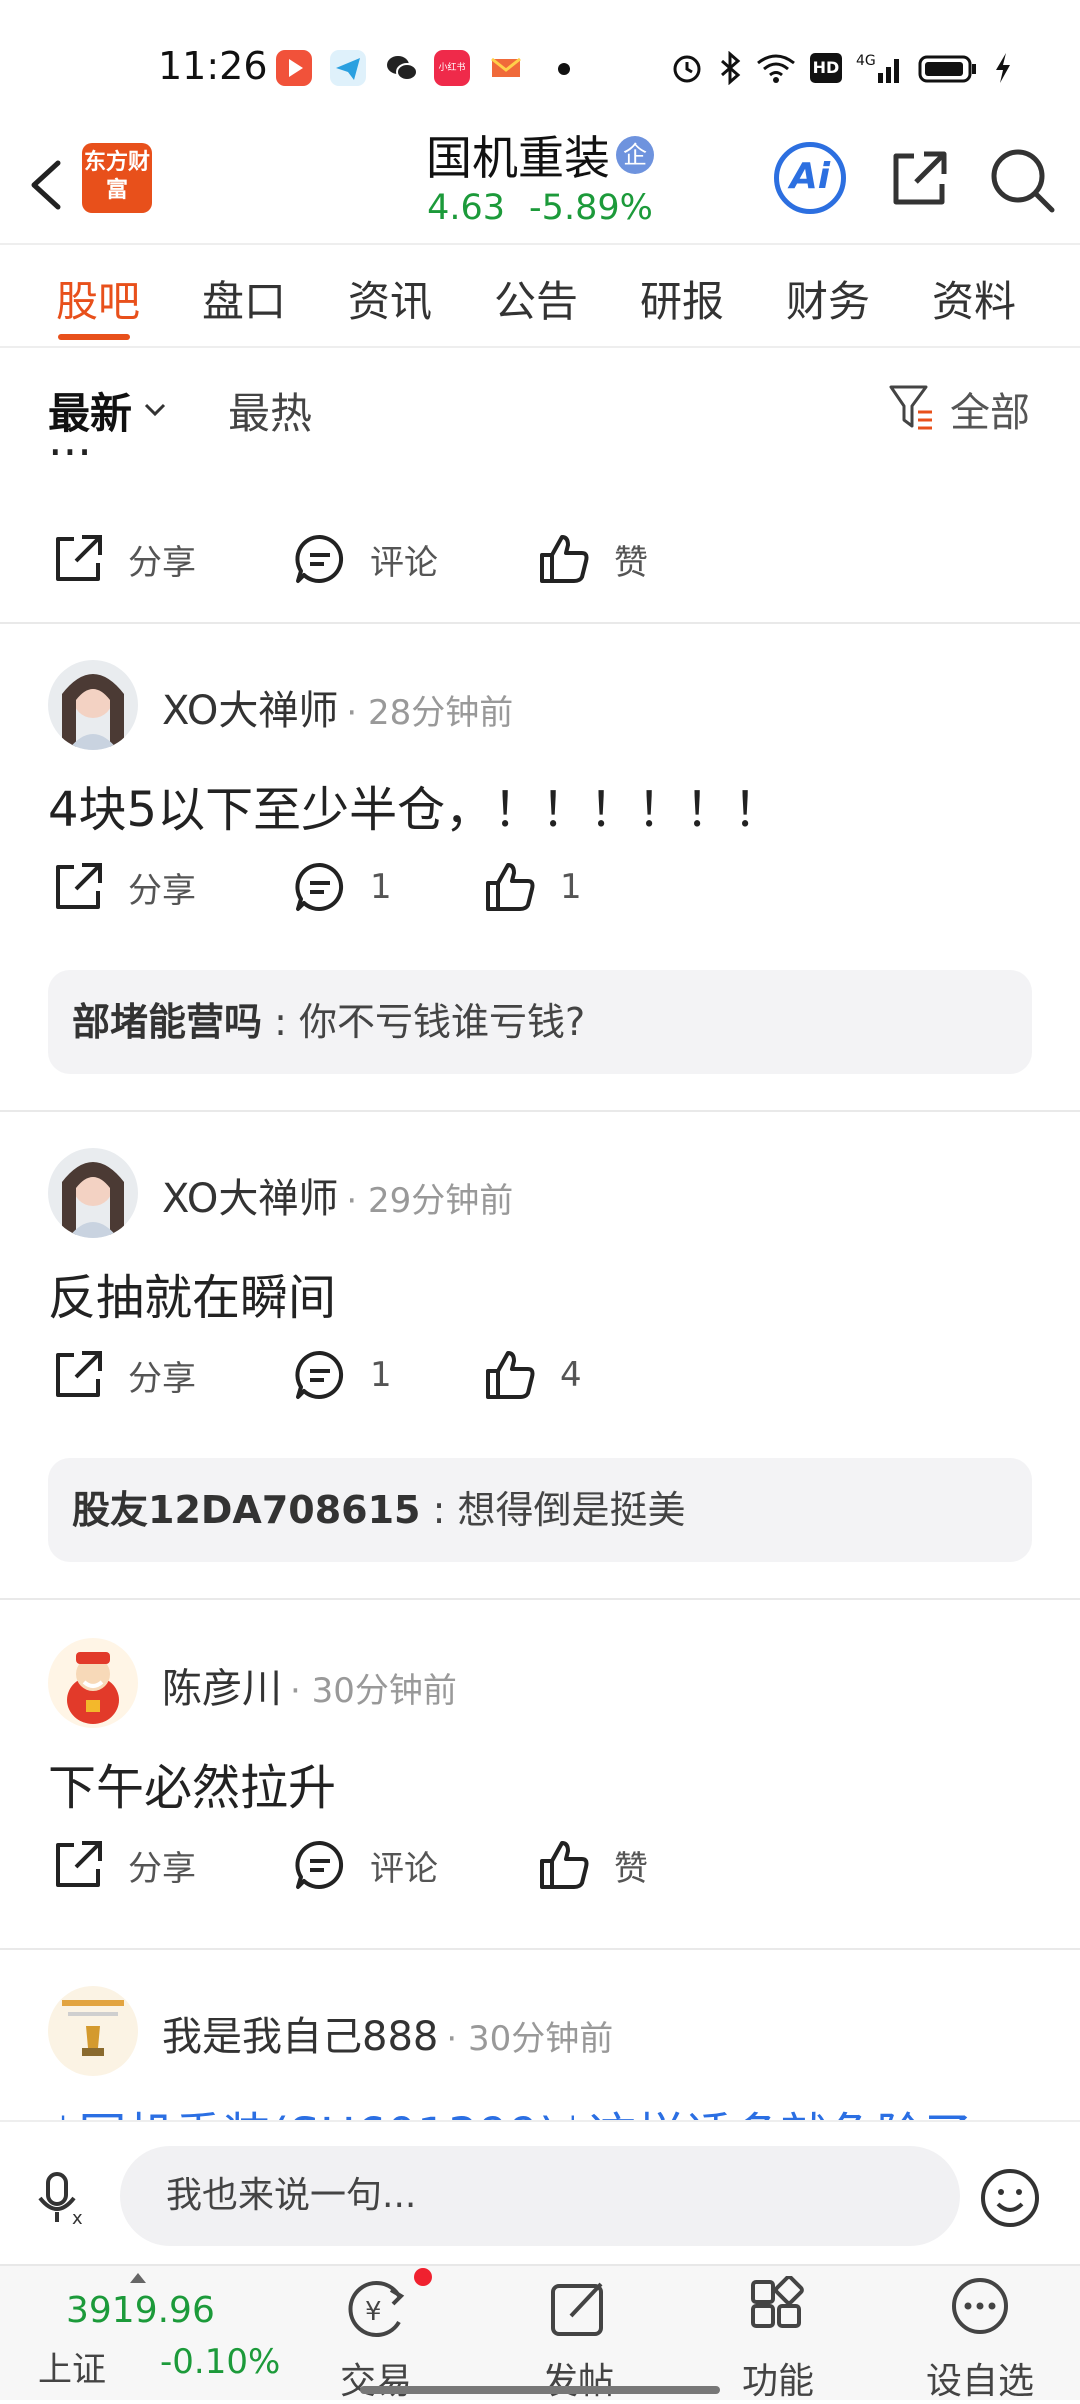 This screenshot has height=2404, width=1080. I want to click on reply-preview: 部堵能营吗 : 你不亏钱谁亏钱?, so click(540, 1022).